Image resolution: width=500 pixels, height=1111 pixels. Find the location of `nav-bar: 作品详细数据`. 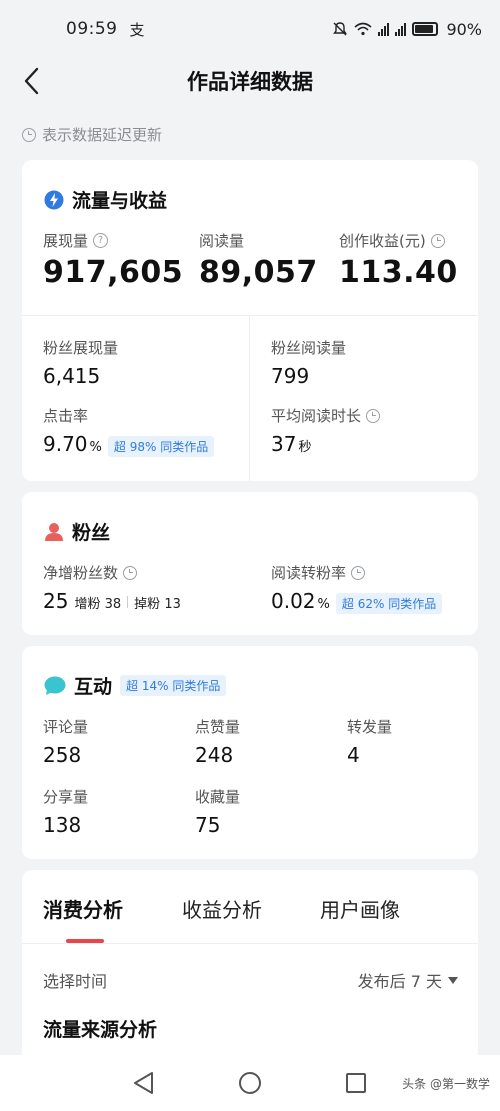

nav-bar: 作品详细数据 is located at coordinates (250, 81).